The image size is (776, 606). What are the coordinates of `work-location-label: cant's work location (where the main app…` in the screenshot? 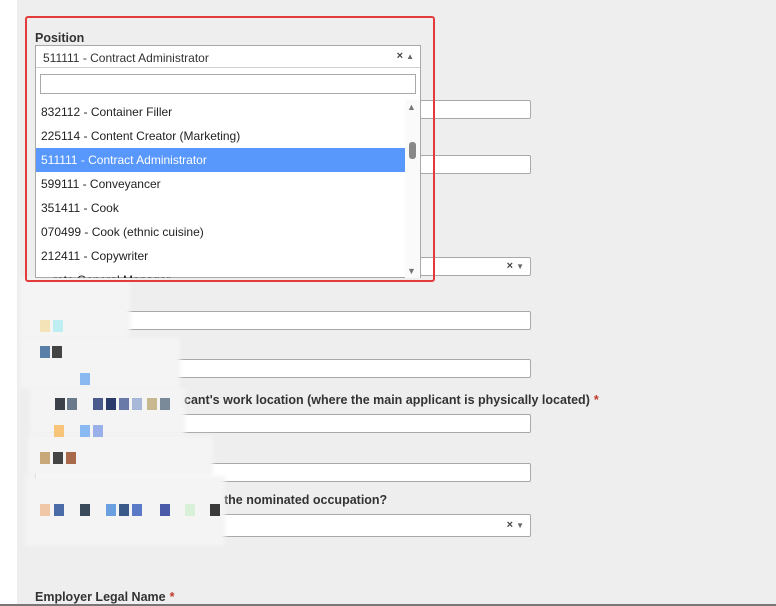 It's located at (391, 400).